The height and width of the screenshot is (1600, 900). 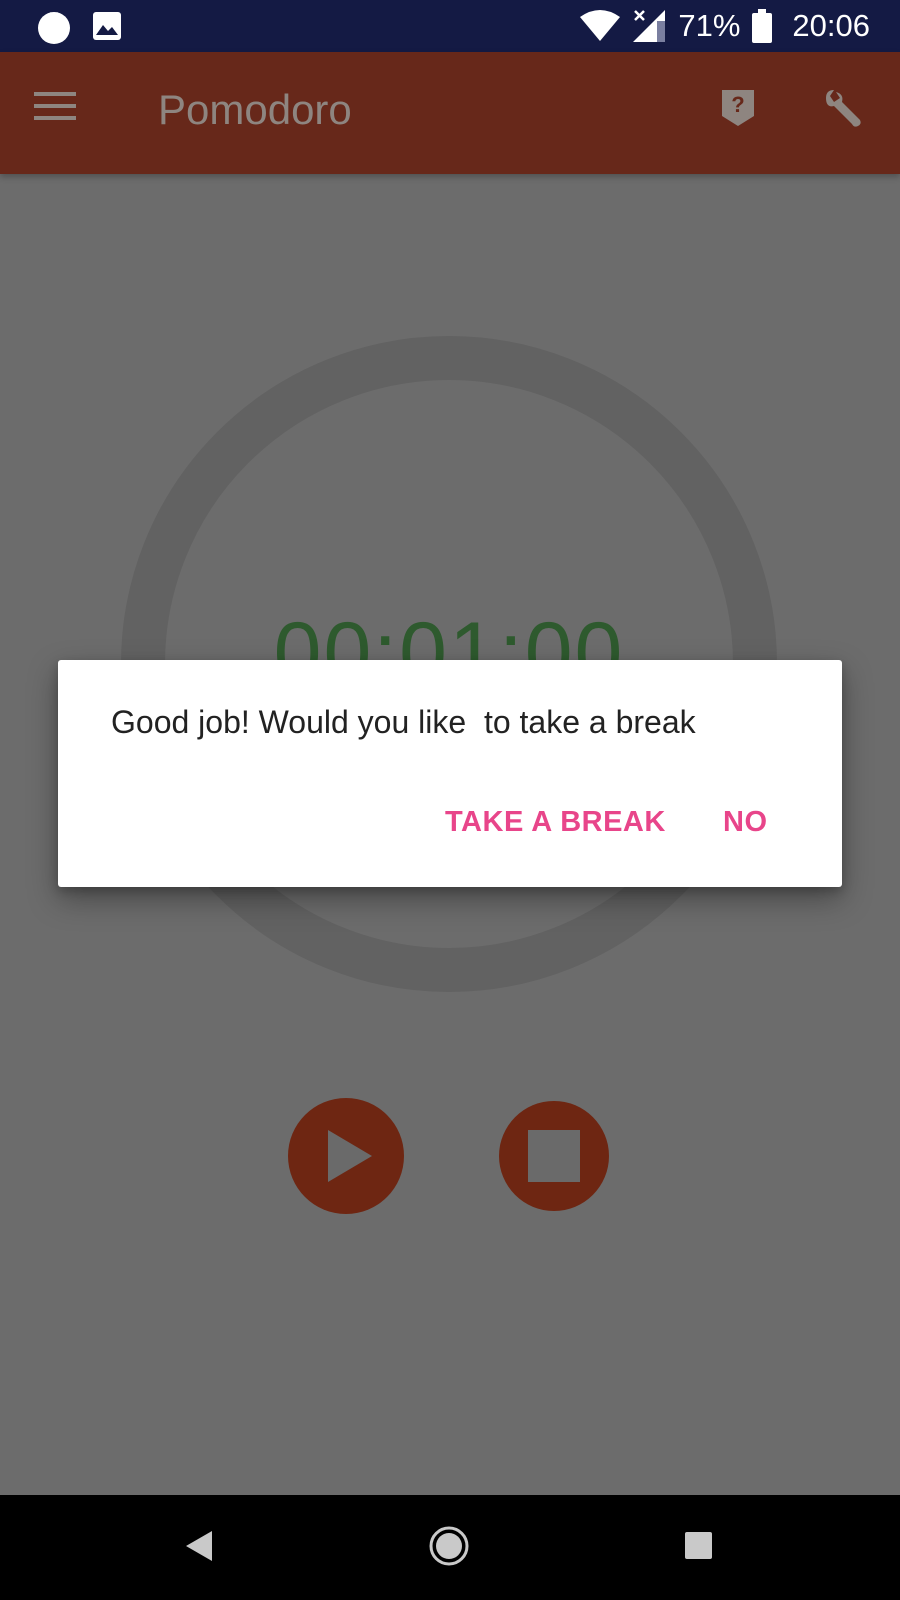 What do you see at coordinates (745, 822) in the screenshot?
I see `no-button: NO` at bounding box center [745, 822].